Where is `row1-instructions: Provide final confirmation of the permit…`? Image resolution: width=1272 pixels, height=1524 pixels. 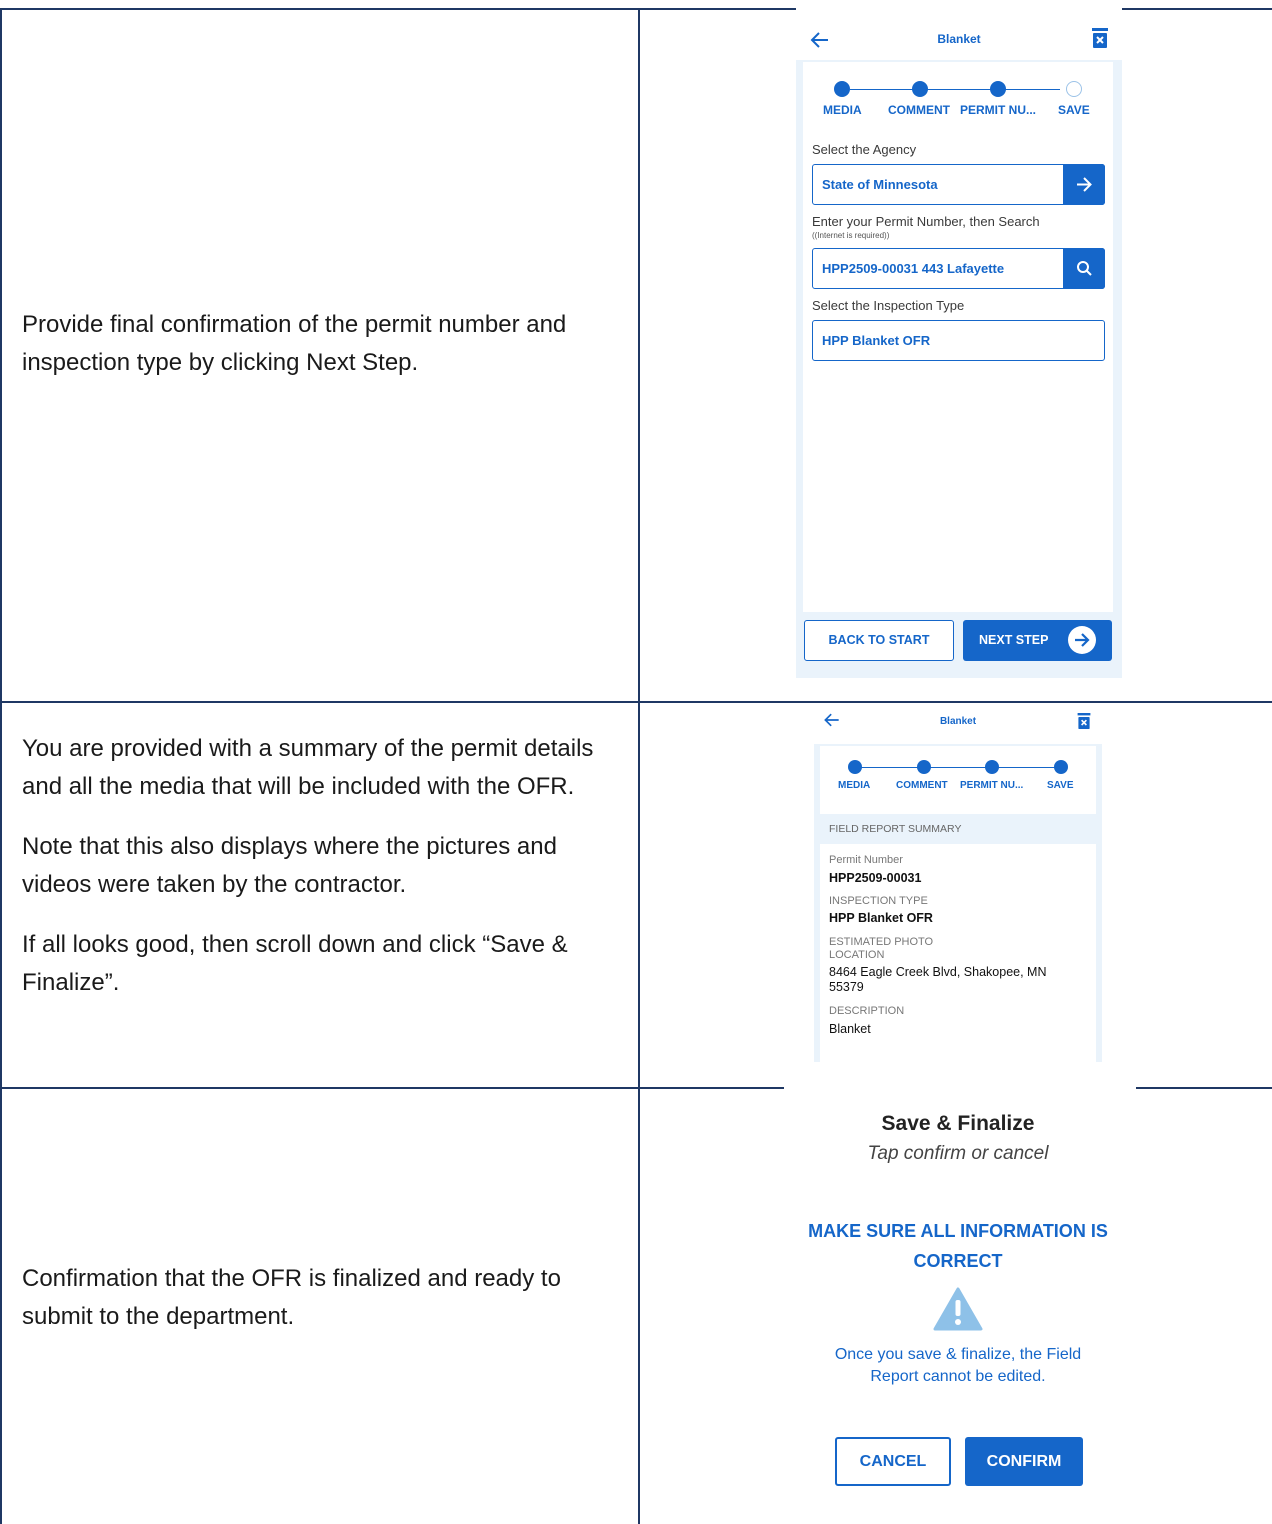 row1-instructions: Provide final confirmation of the permit… is located at coordinates (327, 344).